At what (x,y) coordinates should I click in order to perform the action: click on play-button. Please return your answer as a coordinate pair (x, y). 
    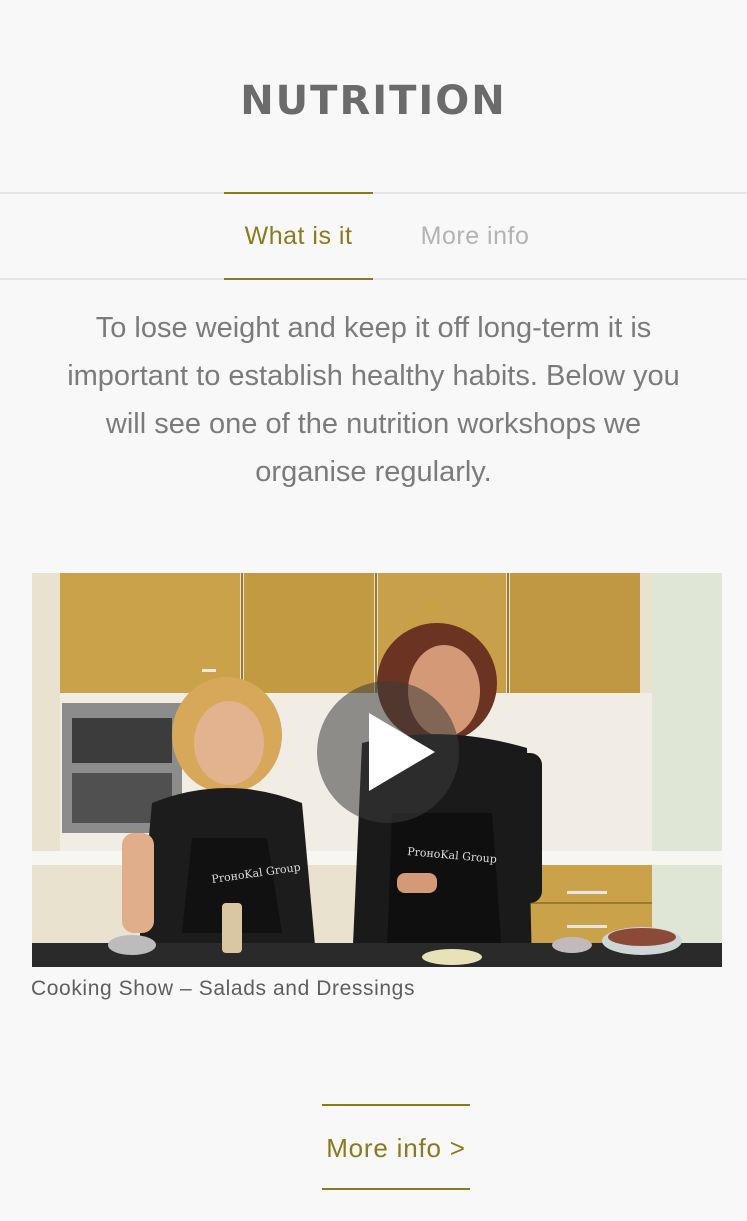
    Looking at the image, I should click on (388, 752).